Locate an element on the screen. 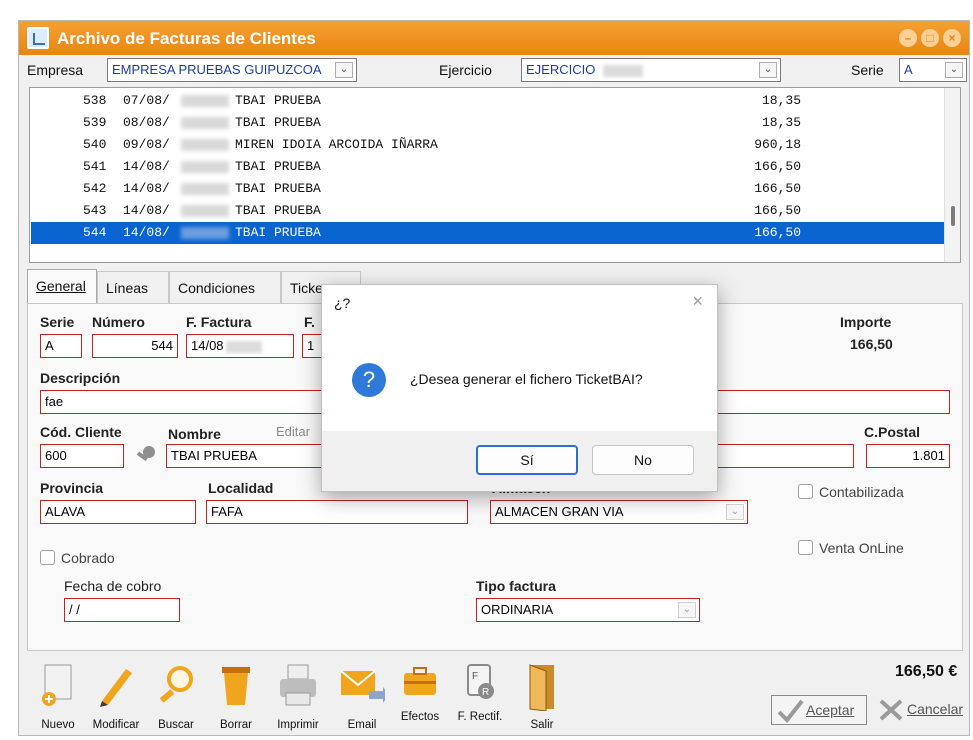 The image size is (973, 740). window-title: Archivo de Facturas de Clientes is located at coordinates (186, 38).